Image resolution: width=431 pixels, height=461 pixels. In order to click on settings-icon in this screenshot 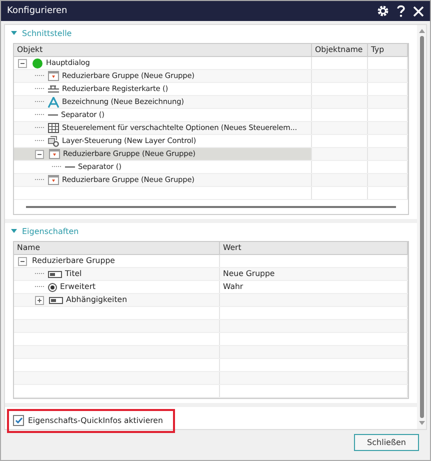, I will do `click(383, 11)`.